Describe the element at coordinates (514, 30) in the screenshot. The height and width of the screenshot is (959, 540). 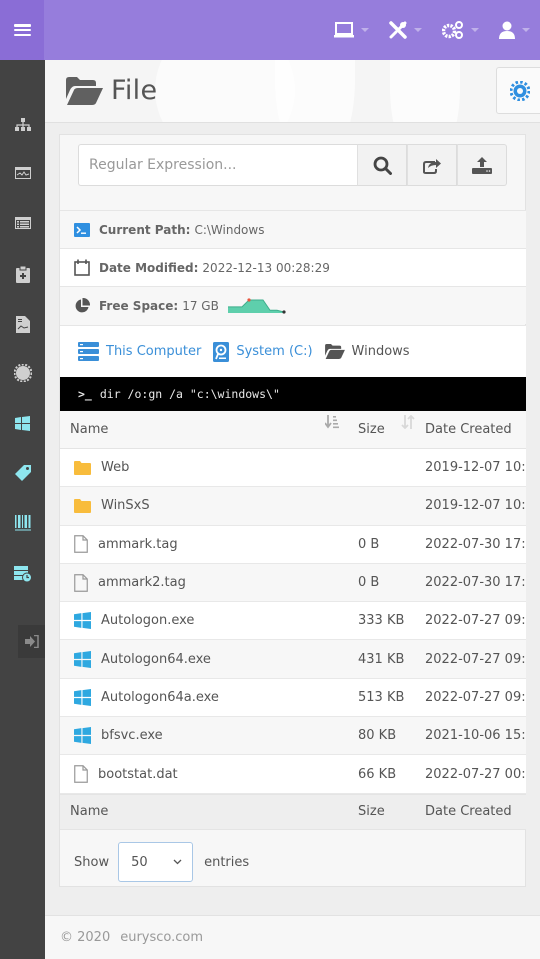
I see `user-menu` at that location.